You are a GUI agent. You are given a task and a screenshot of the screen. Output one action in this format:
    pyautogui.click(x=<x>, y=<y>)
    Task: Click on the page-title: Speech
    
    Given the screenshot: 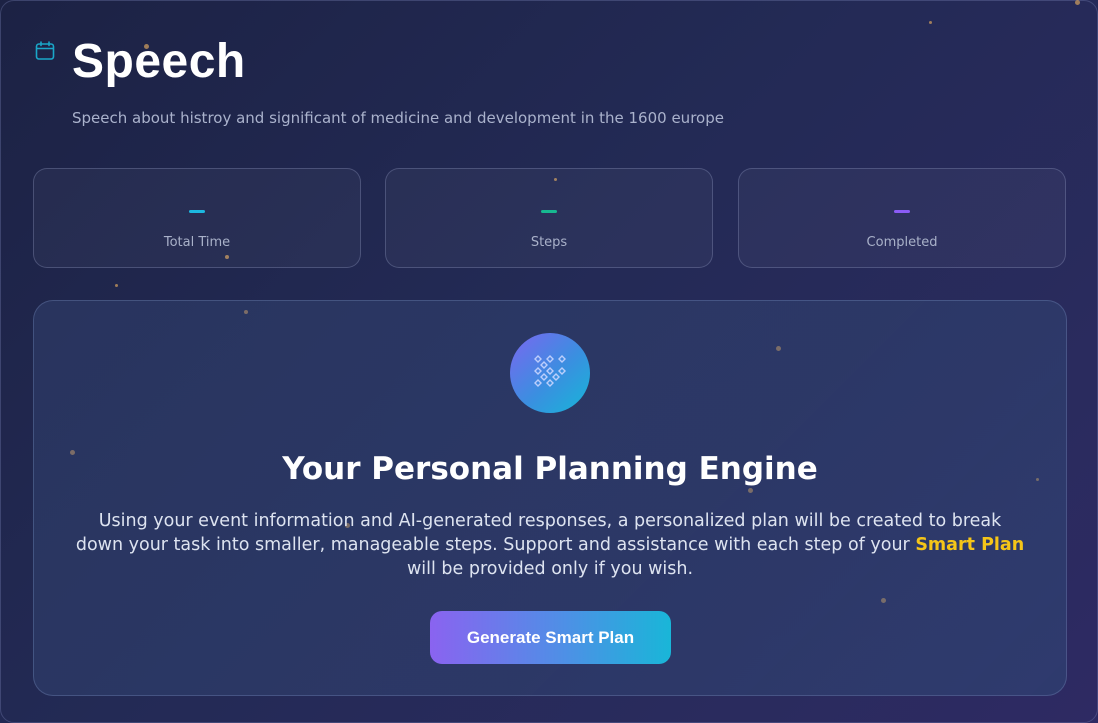 What is the action you would take?
    pyautogui.click(x=159, y=61)
    